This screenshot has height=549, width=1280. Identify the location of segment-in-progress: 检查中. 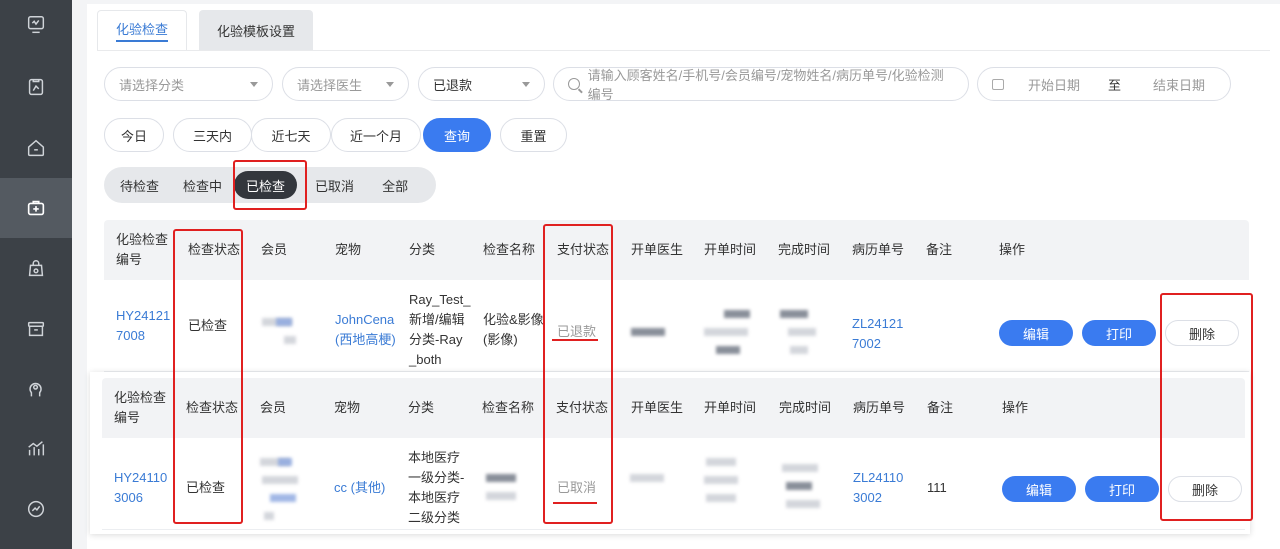
(202, 185).